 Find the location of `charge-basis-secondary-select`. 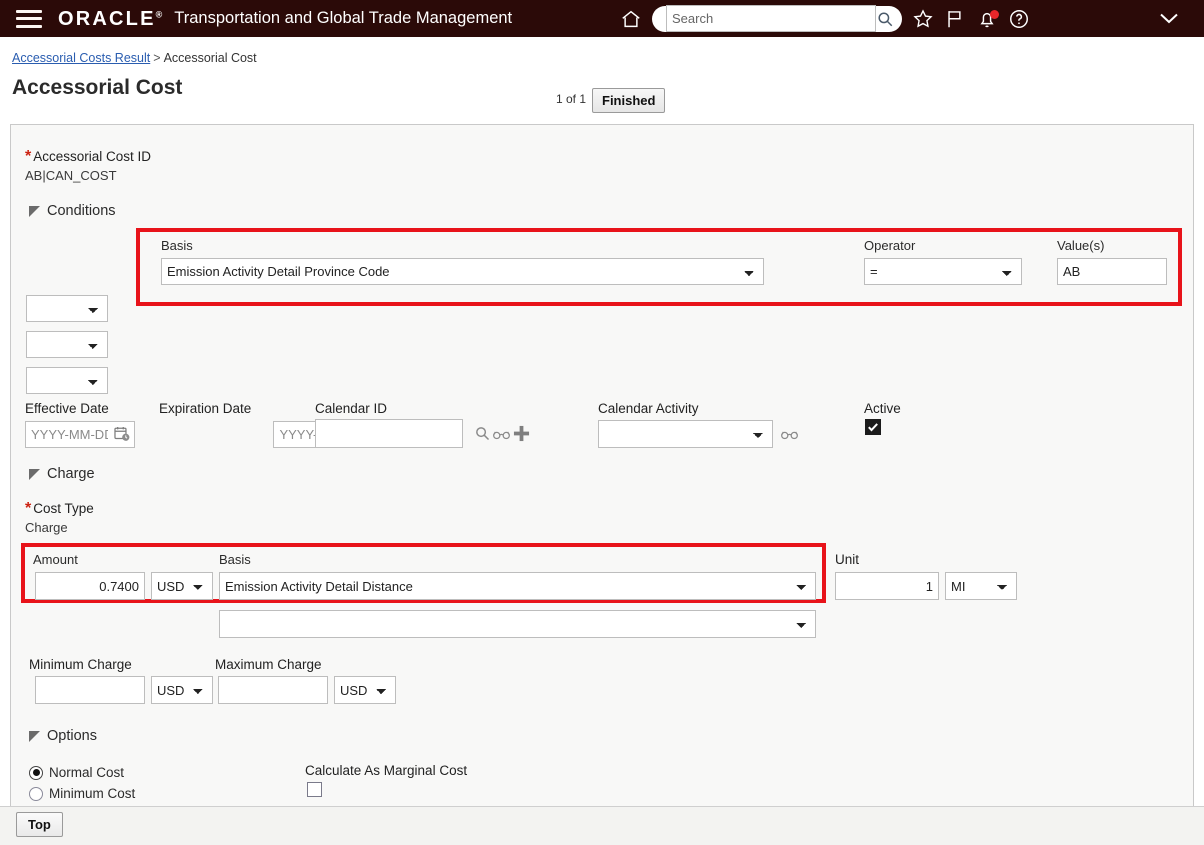

charge-basis-secondary-select is located at coordinates (517, 624).